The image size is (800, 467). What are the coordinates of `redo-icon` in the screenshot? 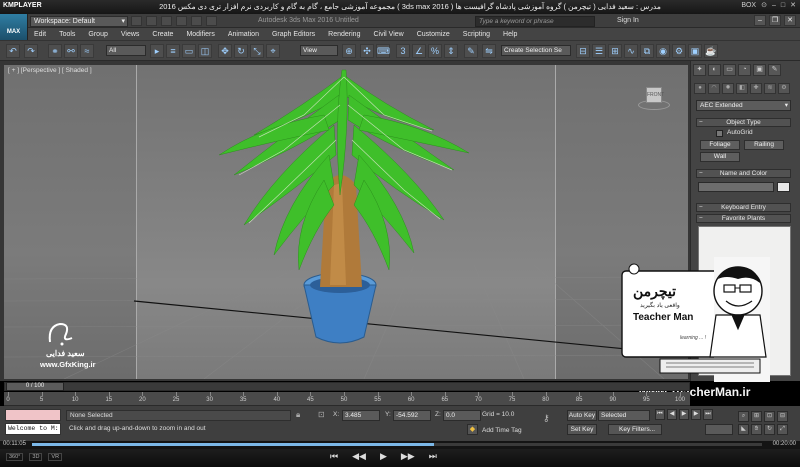 It's located at (196, 21).